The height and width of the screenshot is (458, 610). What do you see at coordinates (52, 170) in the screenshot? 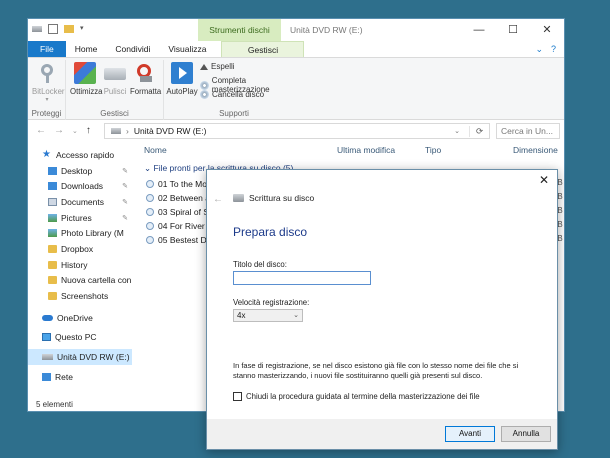
I see `desktop-icon` at bounding box center [52, 170].